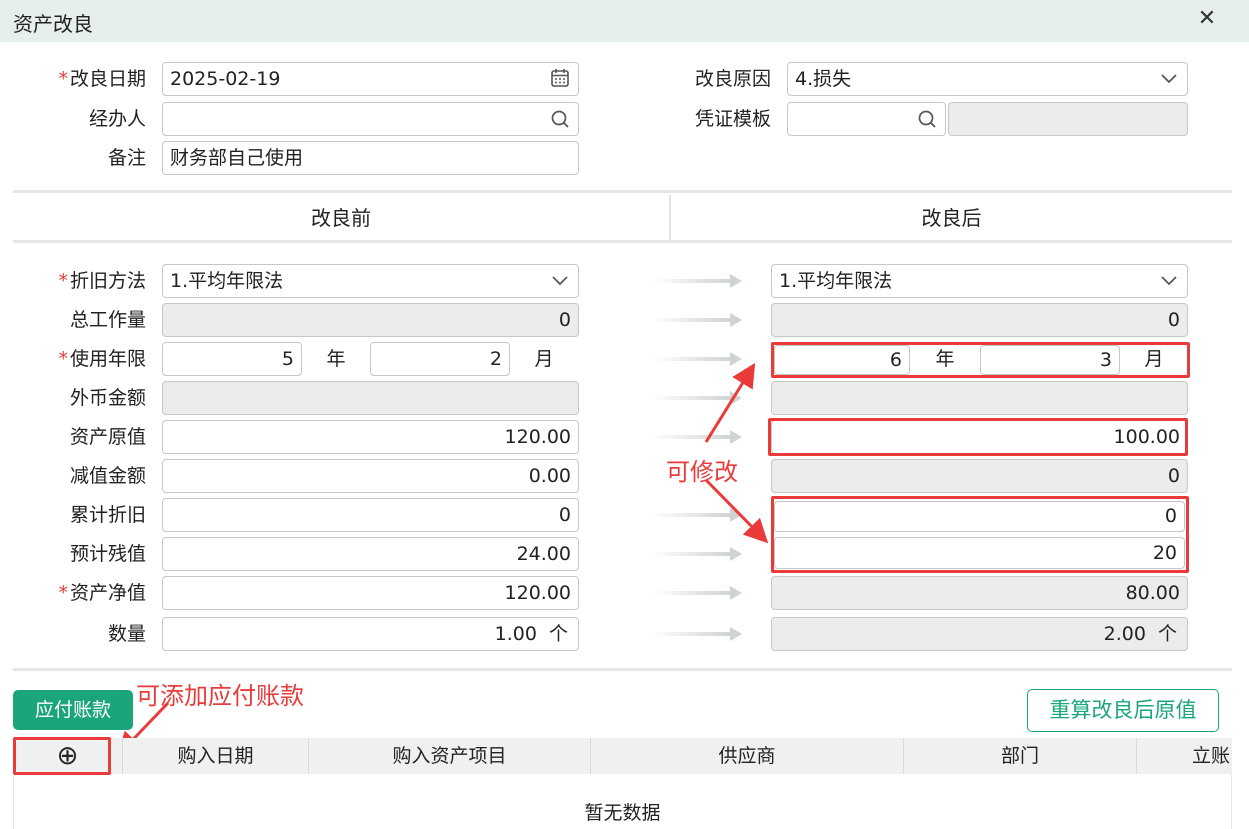 The image size is (1249, 829). What do you see at coordinates (102, 281) in the screenshot?
I see `method-label: * 折旧方法` at bounding box center [102, 281].